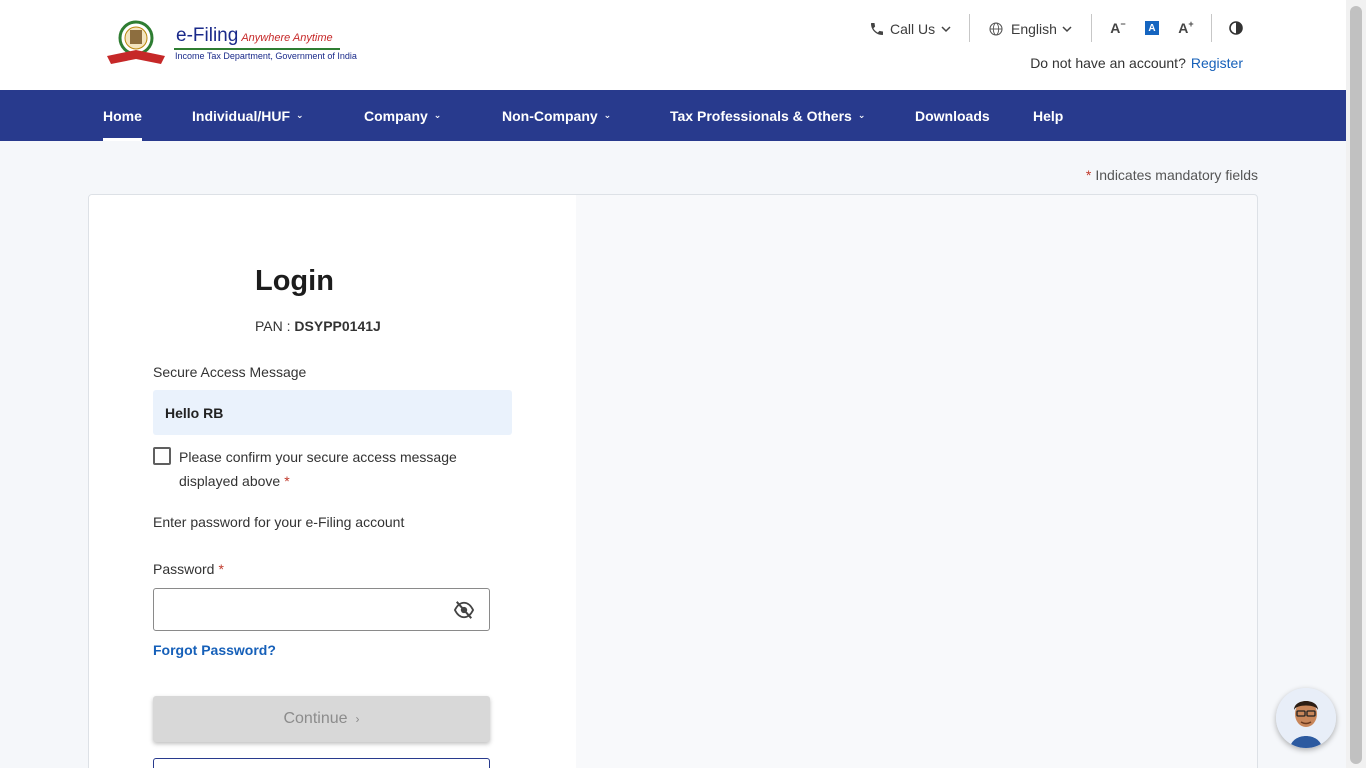 This screenshot has width=1366, height=768. Describe the element at coordinates (1171, 175) in the screenshot. I see `mandatory-note: * Indicates mandatory fields` at that location.